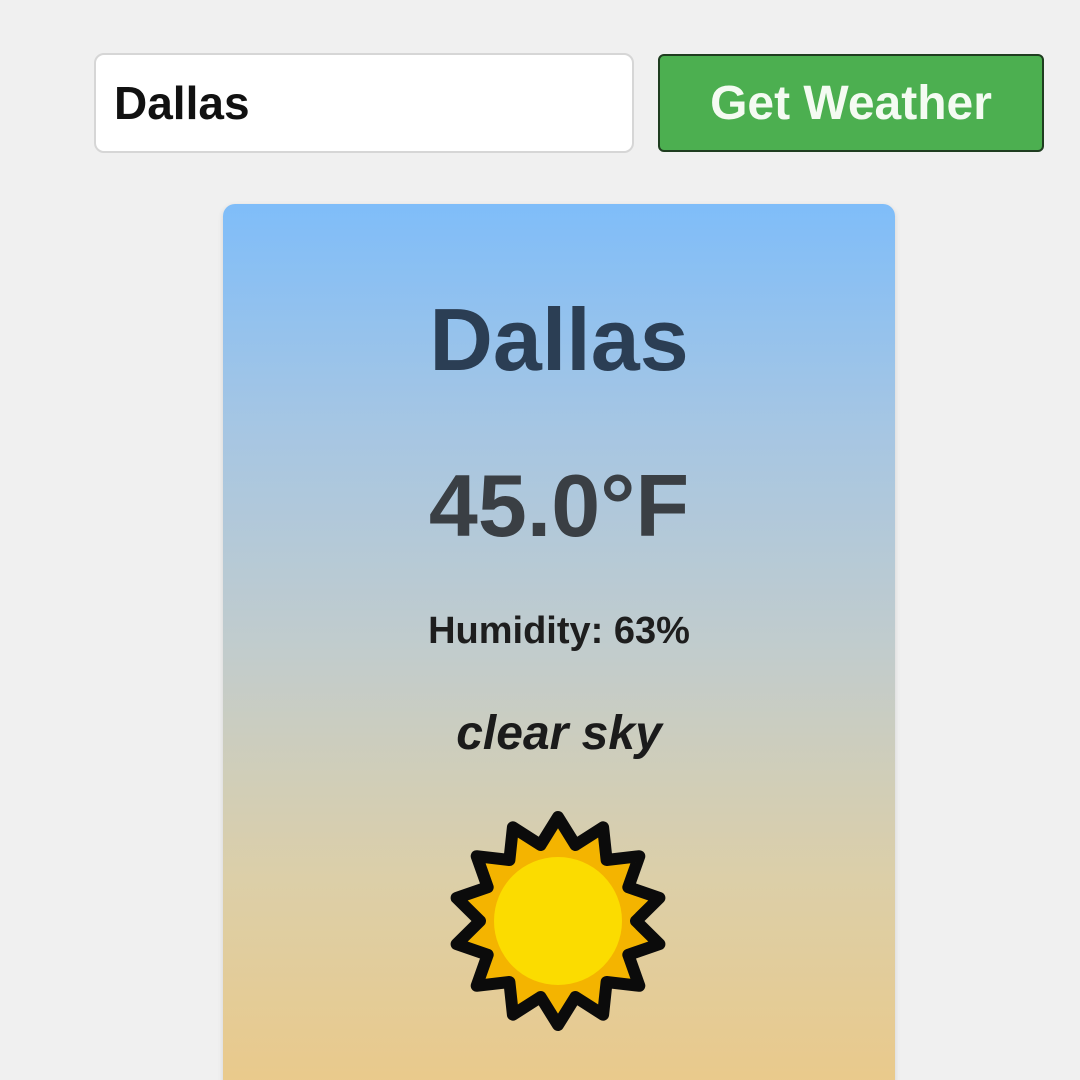 This screenshot has height=1080, width=1080. I want to click on sun-icon, so click(558, 921).